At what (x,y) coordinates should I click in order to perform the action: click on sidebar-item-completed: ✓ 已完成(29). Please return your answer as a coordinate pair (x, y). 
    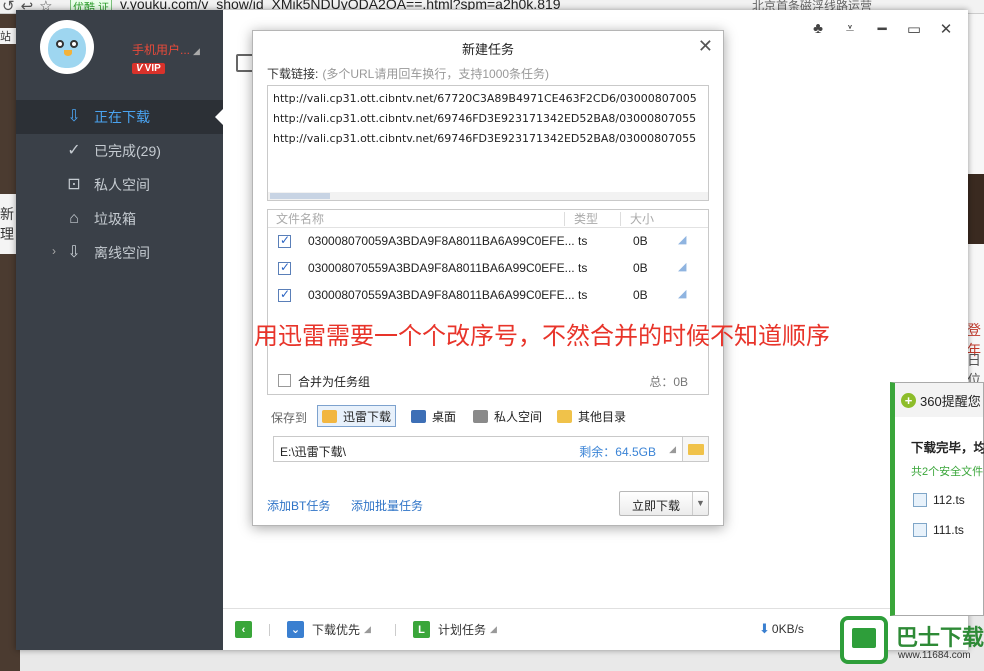
    Looking at the image, I should click on (119, 151).